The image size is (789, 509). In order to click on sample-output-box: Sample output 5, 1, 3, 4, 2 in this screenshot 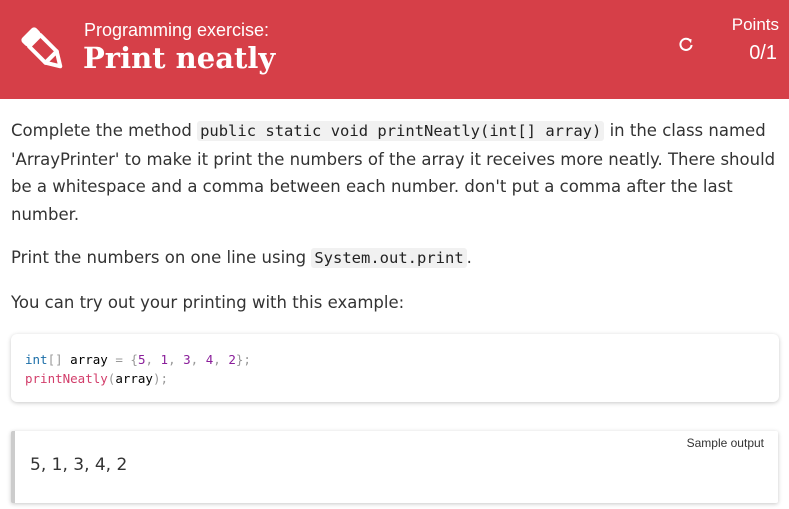, I will do `click(394, 467)`.